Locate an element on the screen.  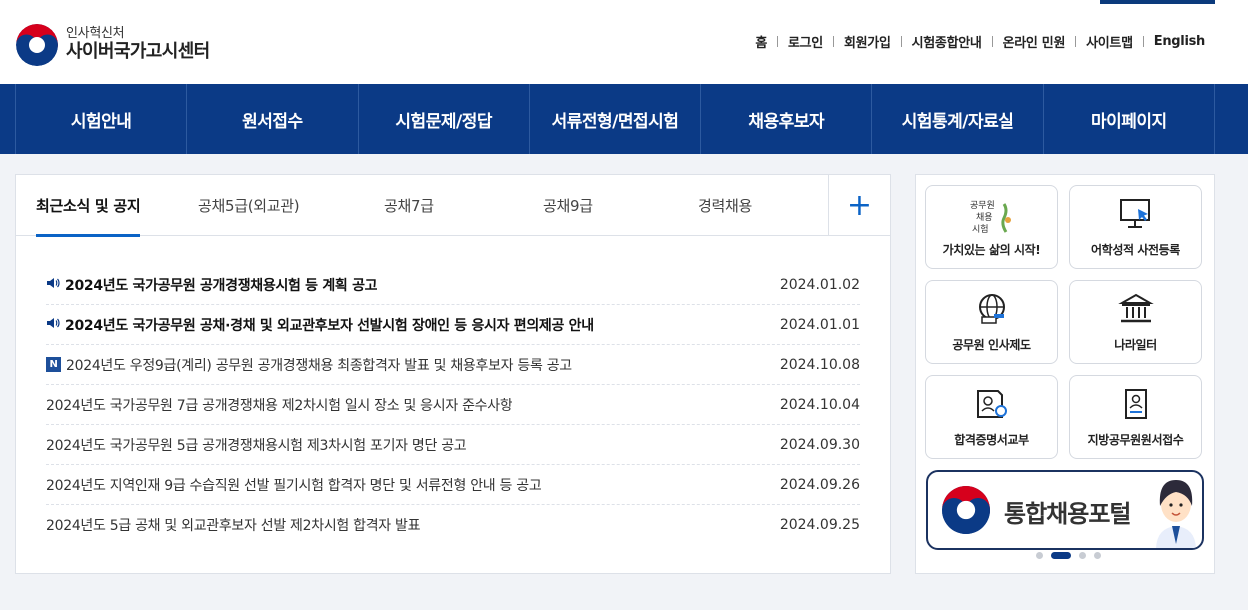
util-home-link: 홈 is located at coordinates (761, 41).